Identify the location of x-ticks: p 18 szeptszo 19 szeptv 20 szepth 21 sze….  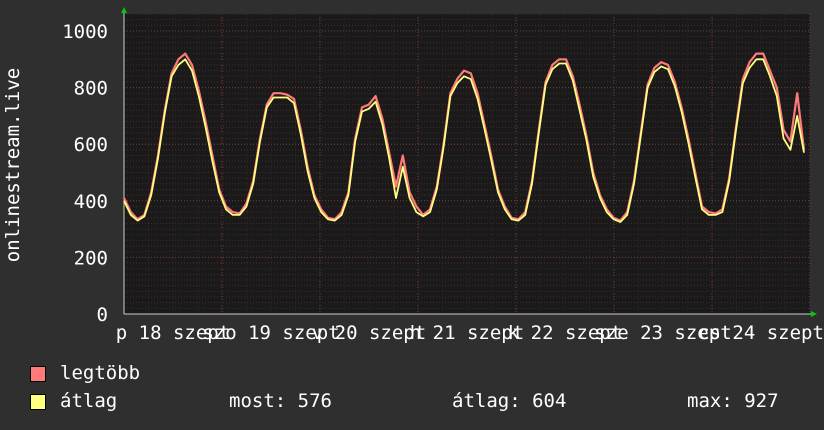
(470, 333).